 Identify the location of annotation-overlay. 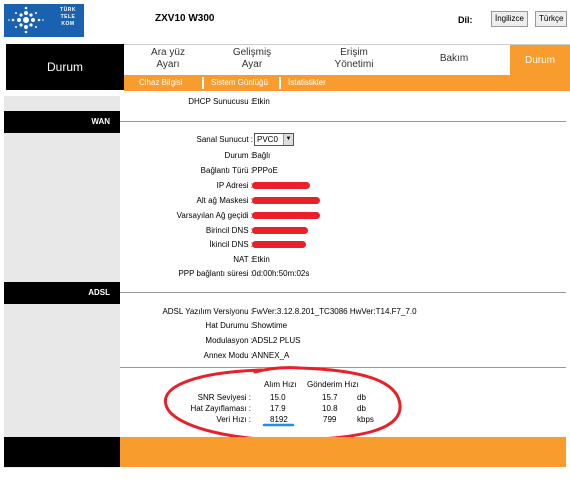
(282, 404).